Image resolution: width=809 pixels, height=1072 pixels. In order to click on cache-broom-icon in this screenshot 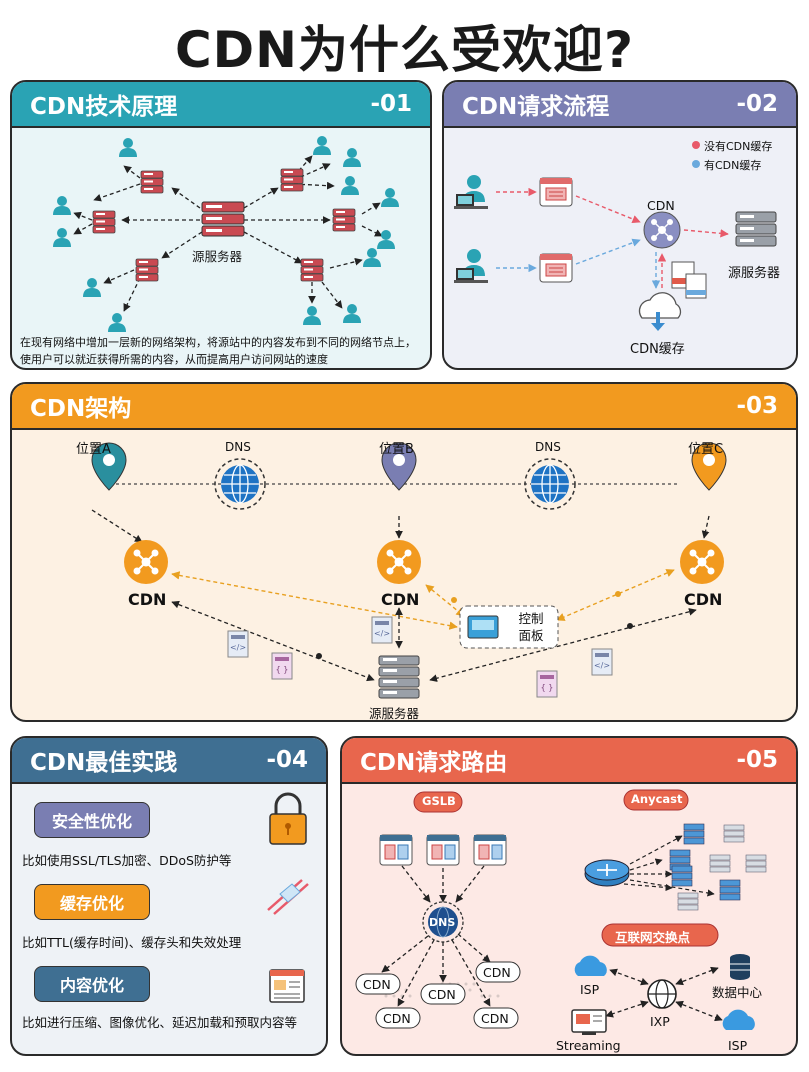, I will do `click(288, 897)`.